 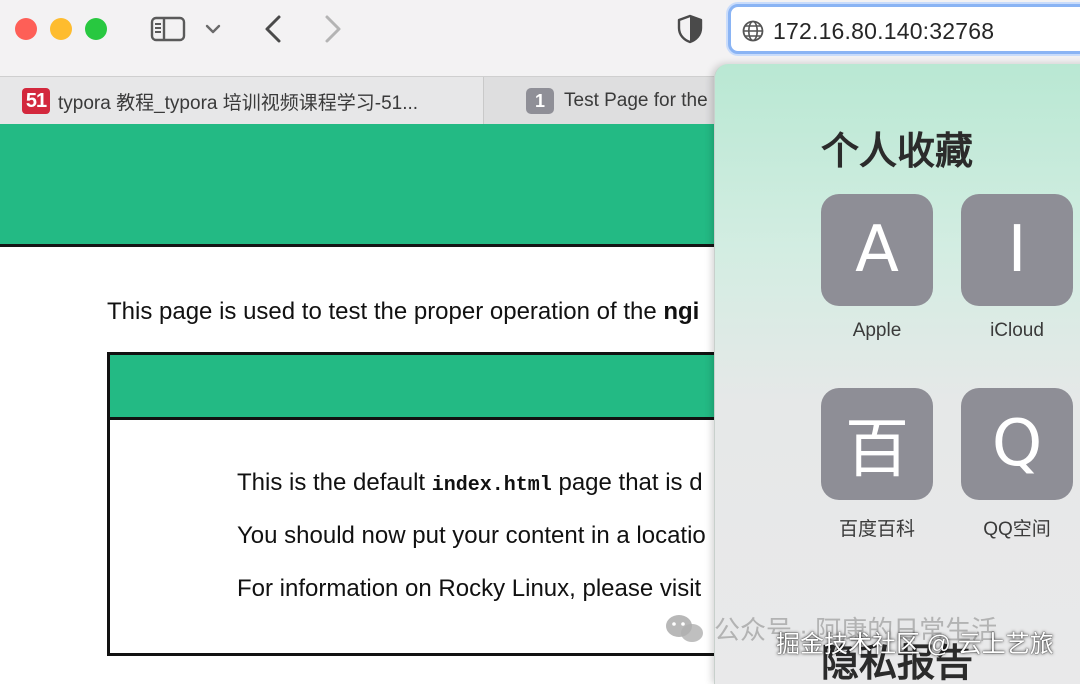 I want to click on site-51cto-icon: 51, so click(x=36, y=101).